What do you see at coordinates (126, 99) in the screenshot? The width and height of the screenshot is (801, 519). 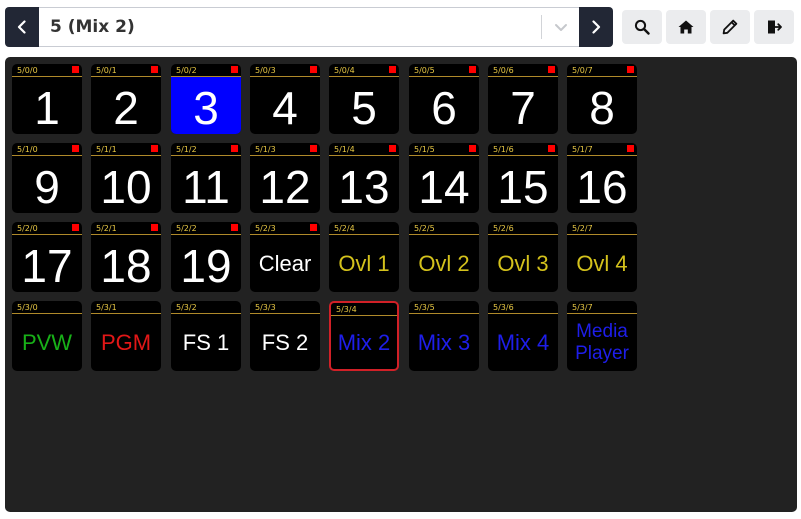 I see `control-button: 5/0/1 2` at bounding box center [126, 99].